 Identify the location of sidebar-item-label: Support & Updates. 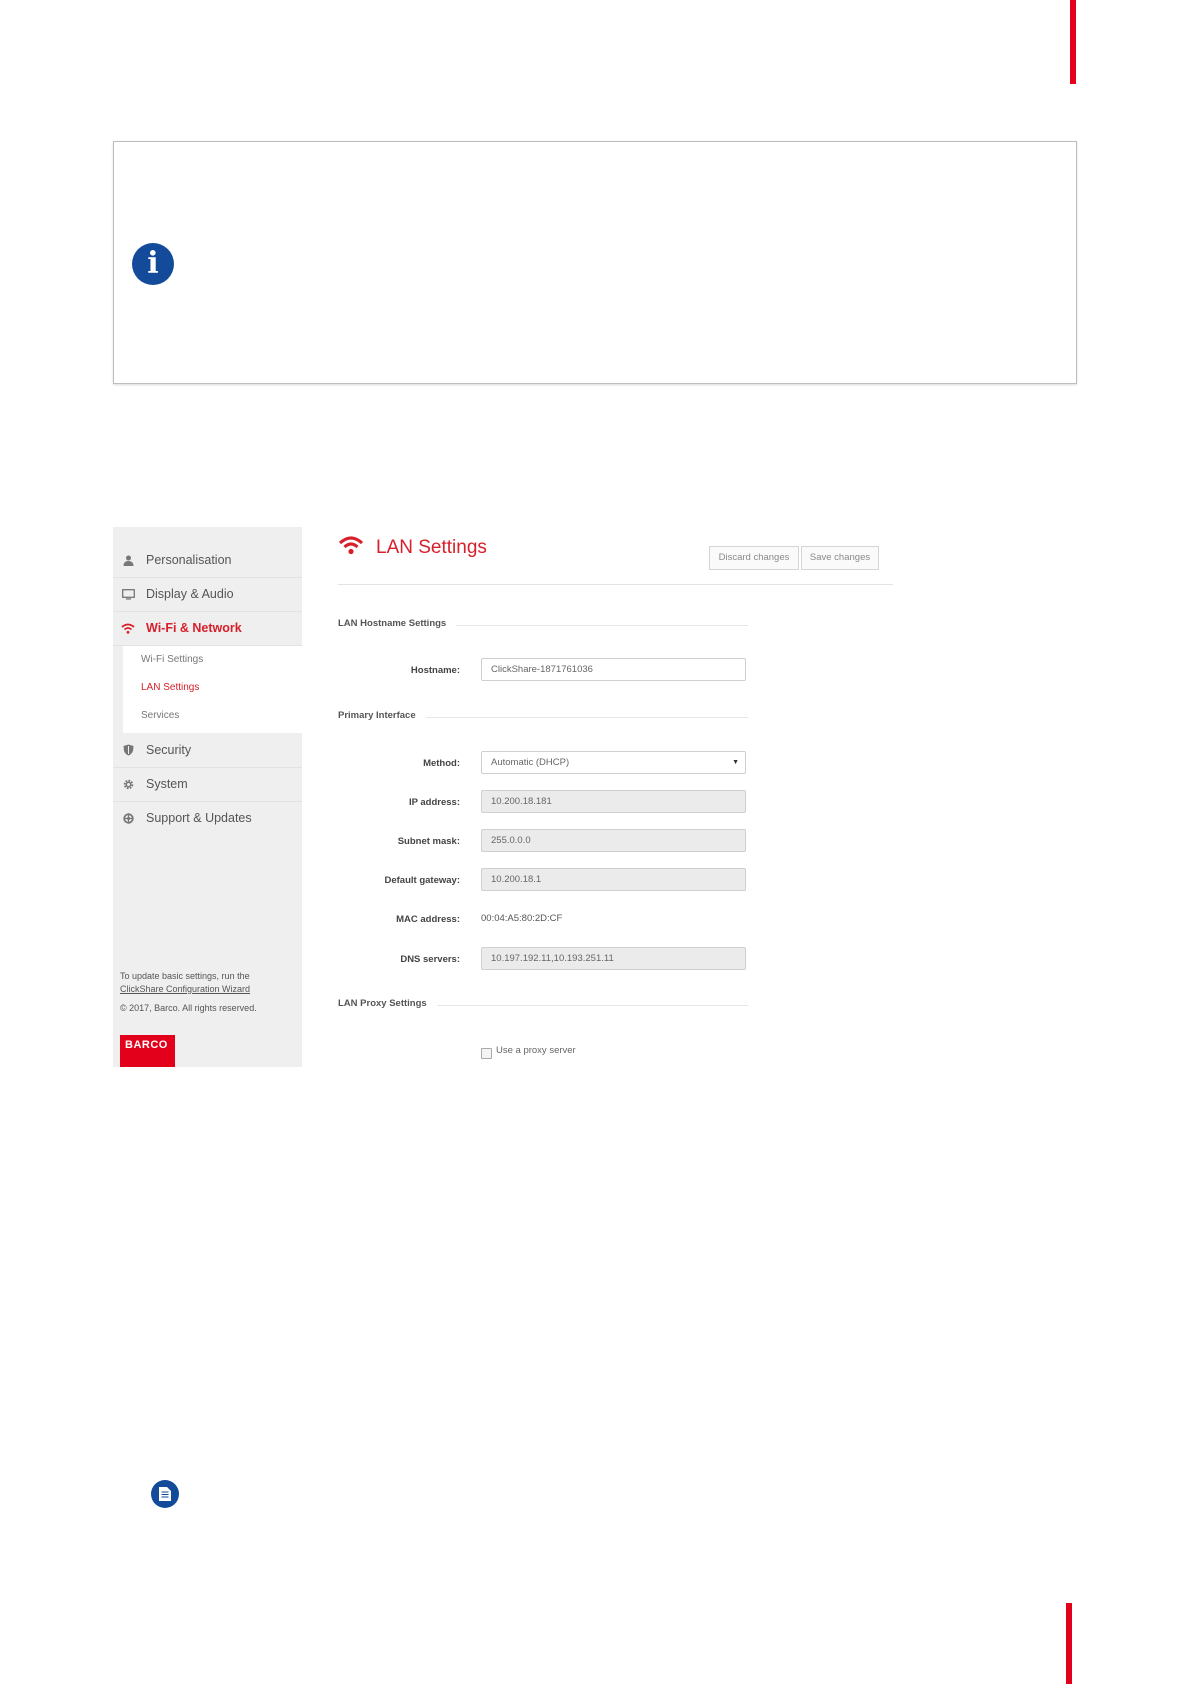
(199, 818).